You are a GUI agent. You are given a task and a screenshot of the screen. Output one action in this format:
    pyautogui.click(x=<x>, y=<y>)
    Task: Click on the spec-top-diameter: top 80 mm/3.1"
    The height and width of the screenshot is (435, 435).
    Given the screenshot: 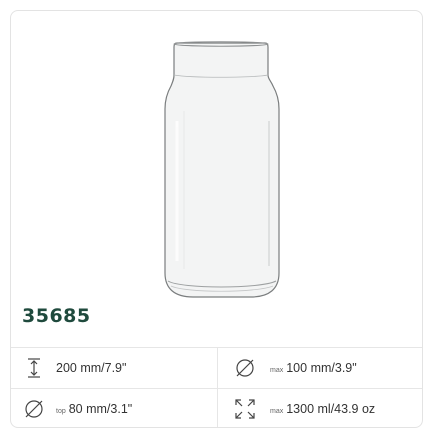 What is the action you would take?
    pyautogui.click(x=114, y=408)
    